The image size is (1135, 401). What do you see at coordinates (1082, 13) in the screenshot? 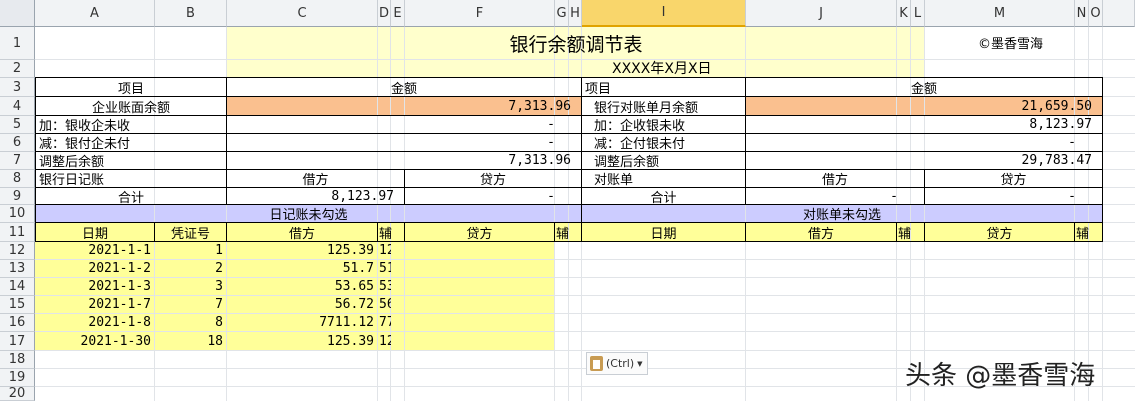
I see `col-header-n: N` at bounding box center [1082, 13].